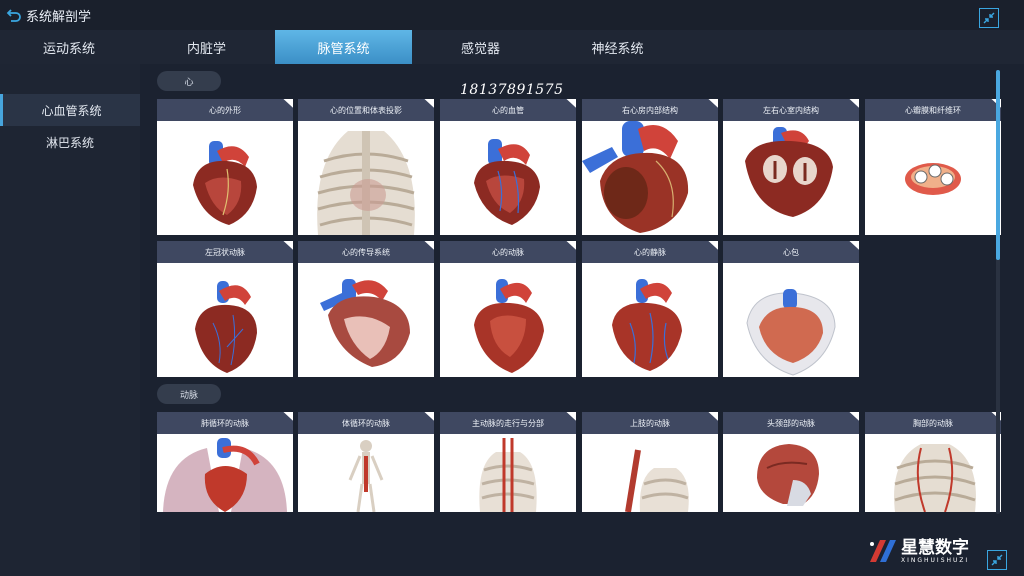  I want to click on aorta-icon, so click(508, 475).